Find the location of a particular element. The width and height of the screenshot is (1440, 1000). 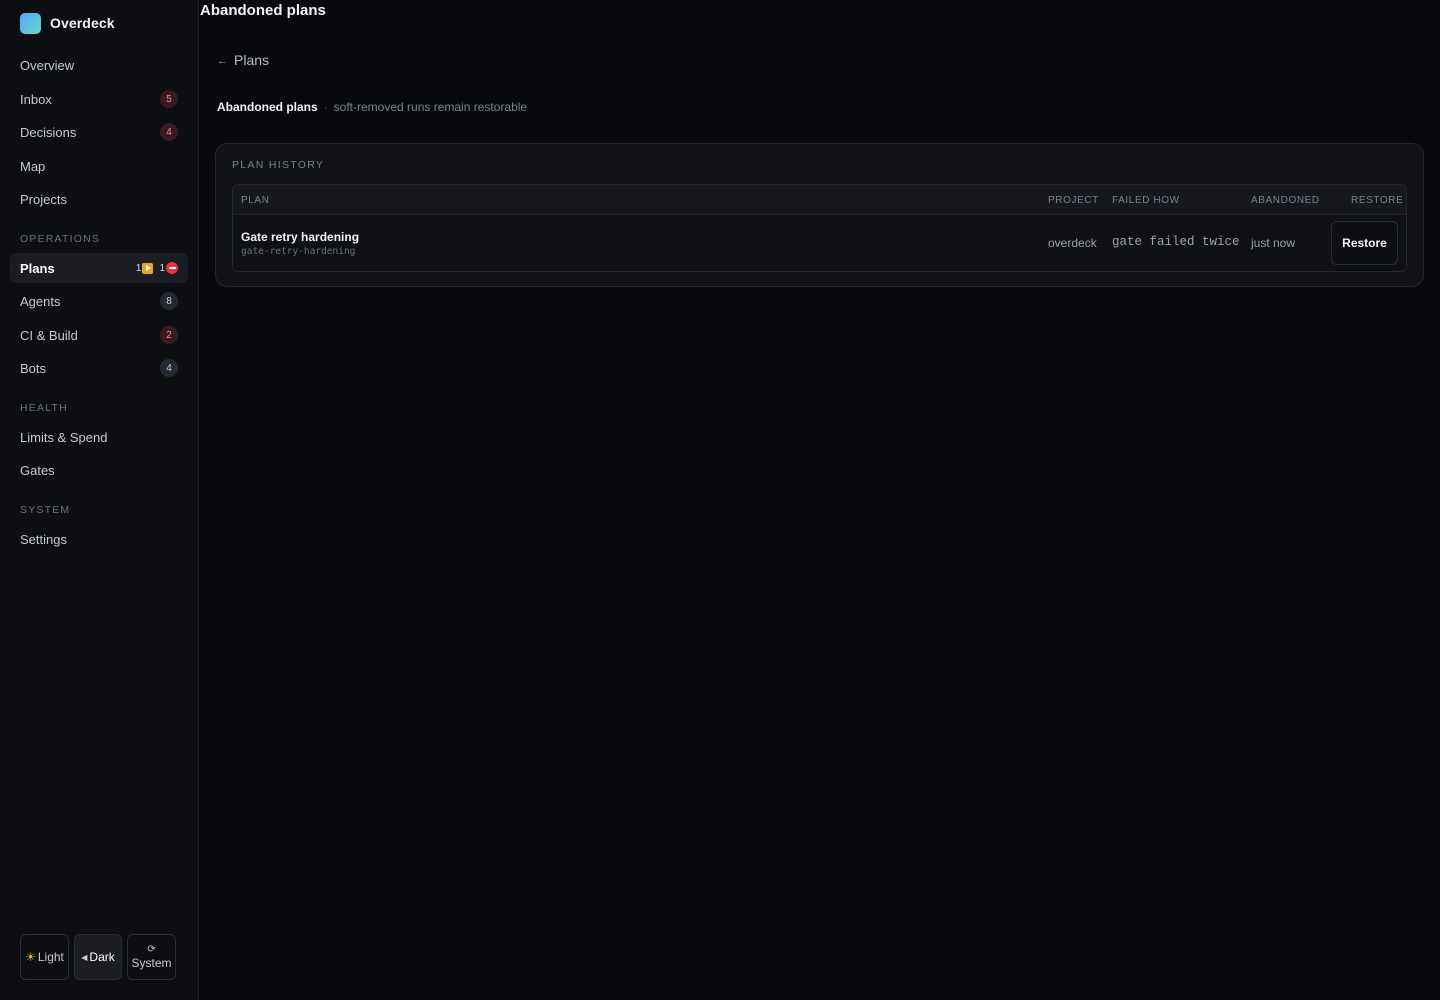

sidebar-item-label: Map is located at coordinates (33, 166).